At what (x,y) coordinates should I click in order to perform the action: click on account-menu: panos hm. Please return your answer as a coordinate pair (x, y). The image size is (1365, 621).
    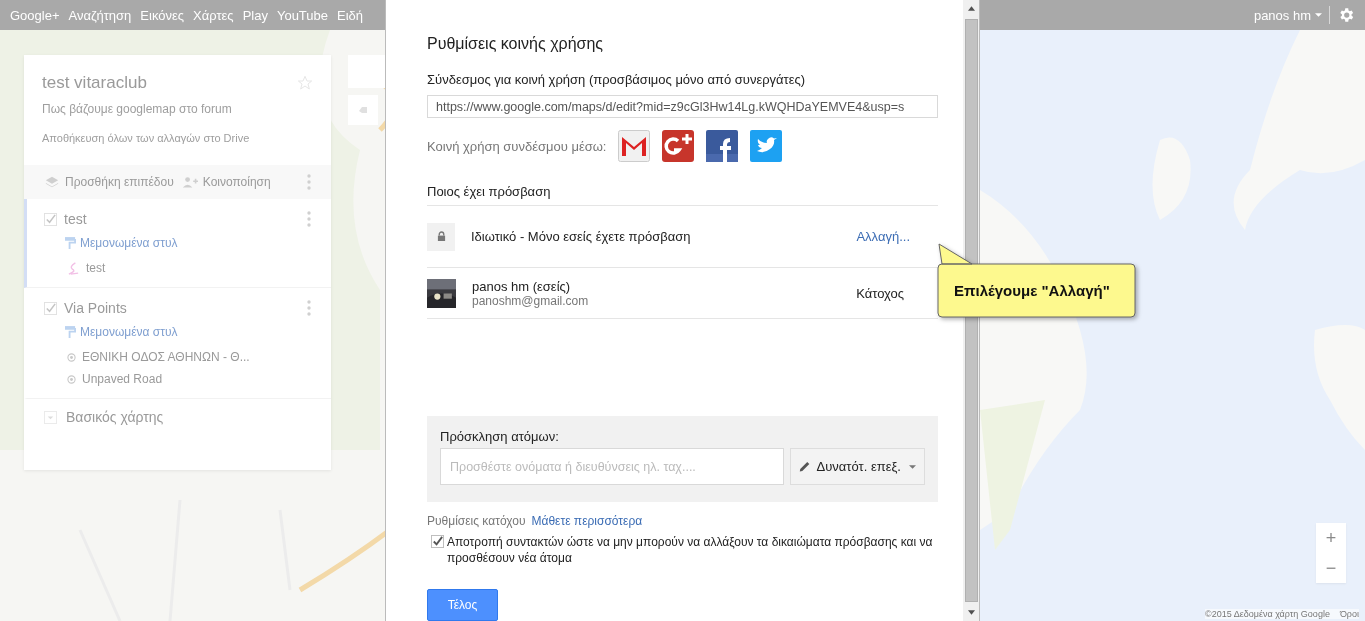
    Looking at the image, I should click on (1282, 15).